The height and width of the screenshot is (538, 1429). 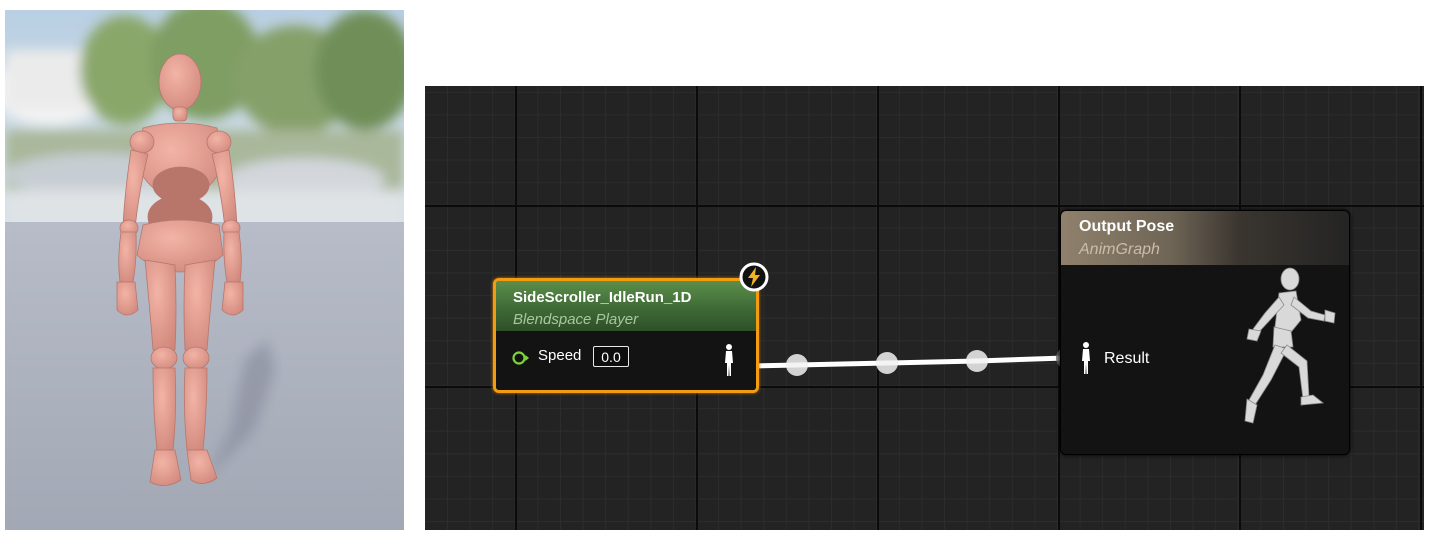 I want to click on node-title: Output Pose, so click(x=1127, y=226).